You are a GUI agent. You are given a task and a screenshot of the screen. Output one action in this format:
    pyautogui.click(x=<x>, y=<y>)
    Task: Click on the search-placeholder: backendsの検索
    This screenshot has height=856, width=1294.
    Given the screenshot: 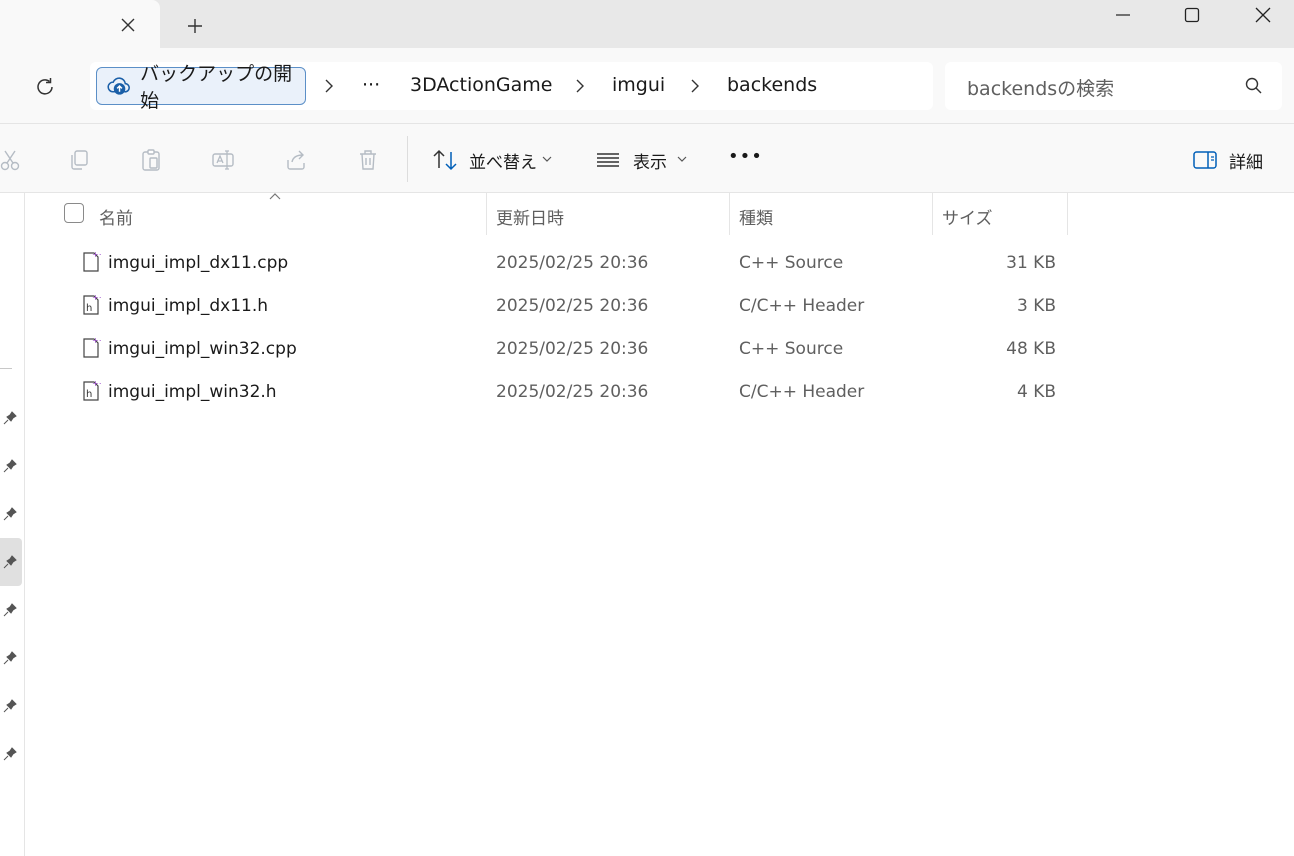 What is the action you would take?
    pyautogui.click(x=1041, y=89)
    